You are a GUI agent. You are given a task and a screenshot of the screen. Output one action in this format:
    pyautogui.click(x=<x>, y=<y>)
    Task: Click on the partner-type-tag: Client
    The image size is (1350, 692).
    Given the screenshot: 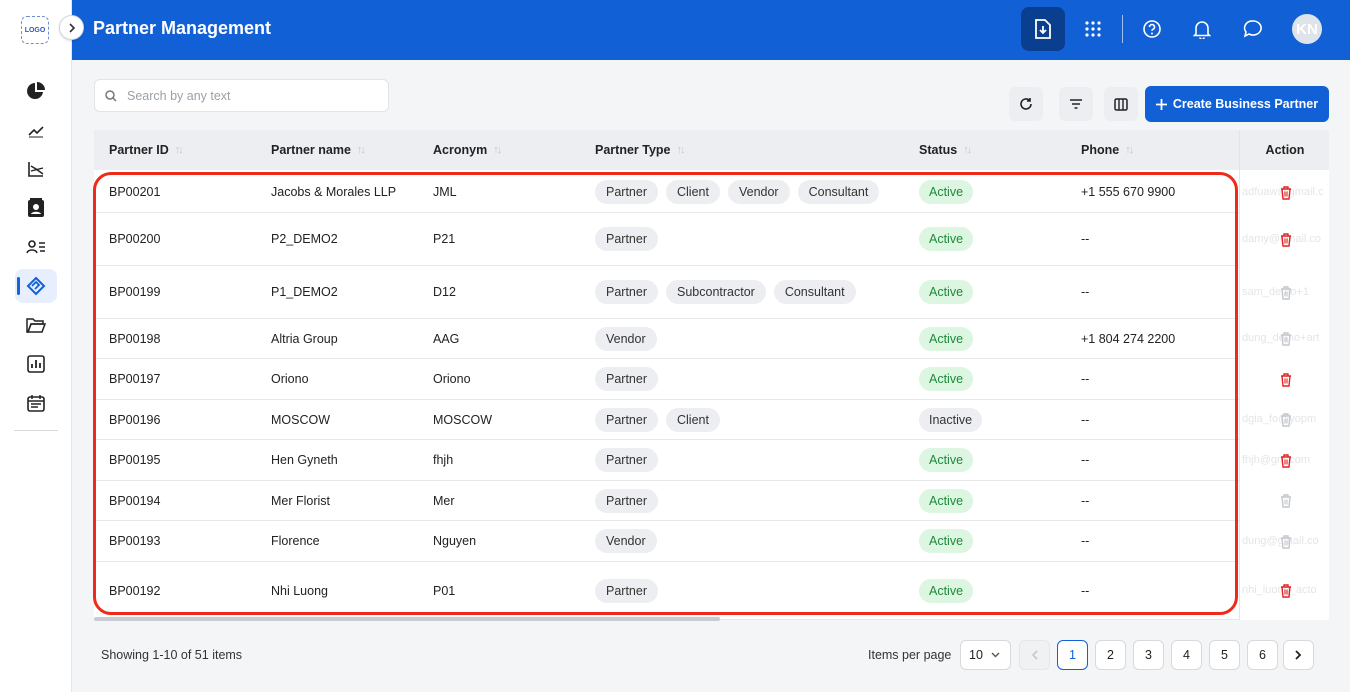 What is the action you would take?
    pyautogui.click(x=693, y=419)
    